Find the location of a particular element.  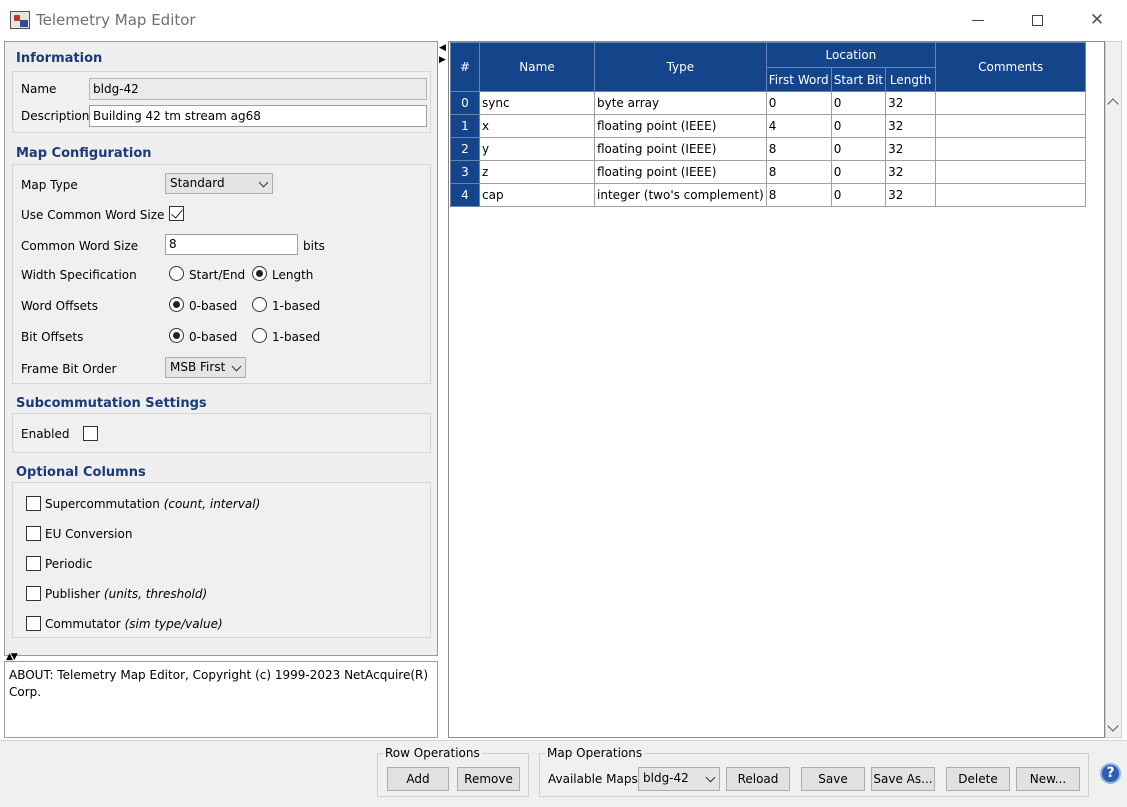

common-word-field: 8 is located at coordinates (231, 244).